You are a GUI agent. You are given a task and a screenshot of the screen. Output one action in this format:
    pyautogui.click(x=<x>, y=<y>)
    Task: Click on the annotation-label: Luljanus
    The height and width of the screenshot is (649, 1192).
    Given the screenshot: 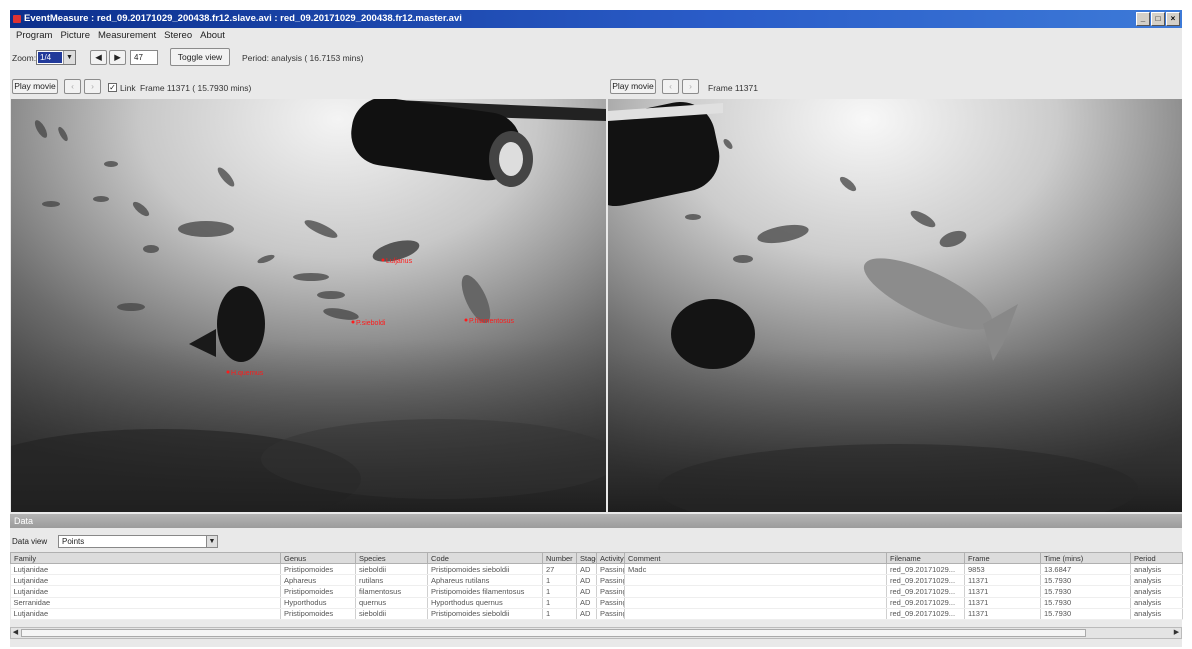 What is the action you would take?
    pyautogui.click(x=399, y=261)
    